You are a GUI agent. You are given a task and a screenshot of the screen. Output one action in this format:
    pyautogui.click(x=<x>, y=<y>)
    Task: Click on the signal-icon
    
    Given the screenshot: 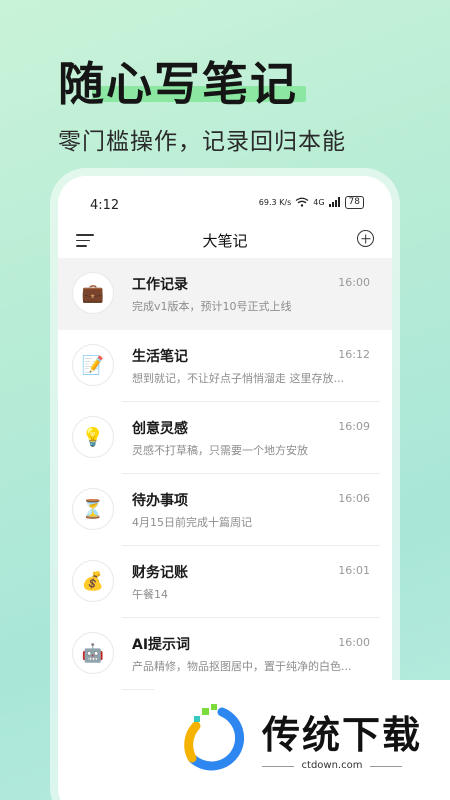 What is the action you would take?
    pyautogui.click(x=334, y=202)
    